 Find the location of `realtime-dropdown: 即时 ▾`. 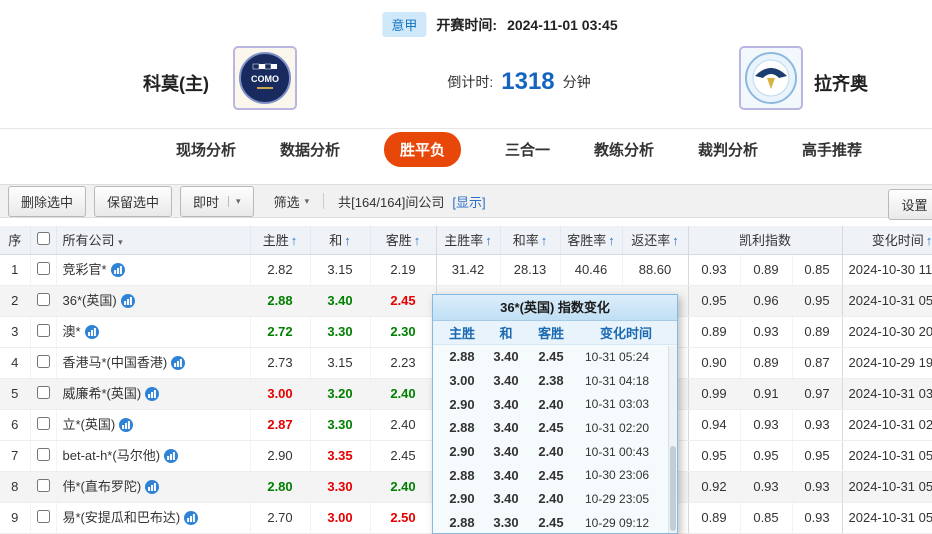

realtime-dropdown: 即时 ▾ is located at coordinates (217, 201).